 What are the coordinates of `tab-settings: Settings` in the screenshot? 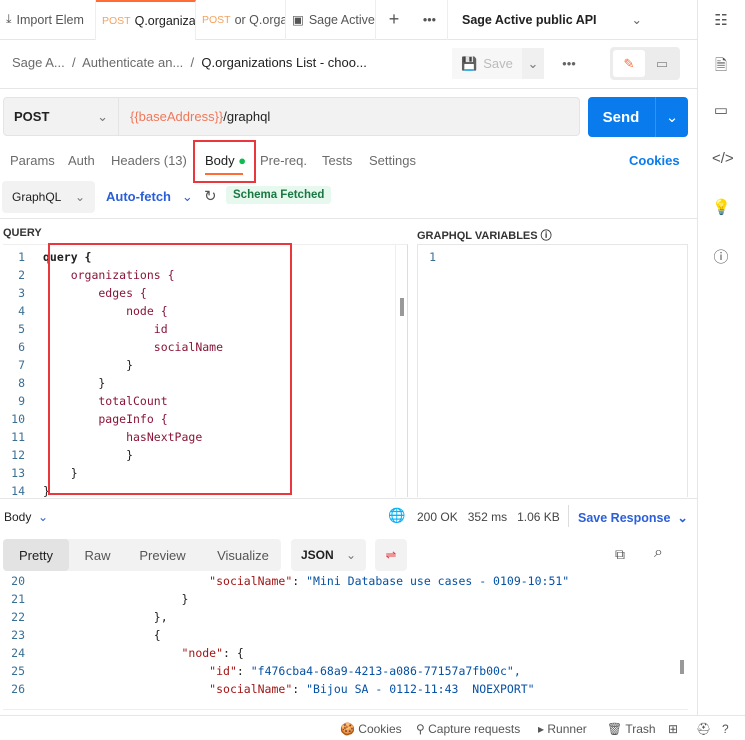 It's located at (392, 160).